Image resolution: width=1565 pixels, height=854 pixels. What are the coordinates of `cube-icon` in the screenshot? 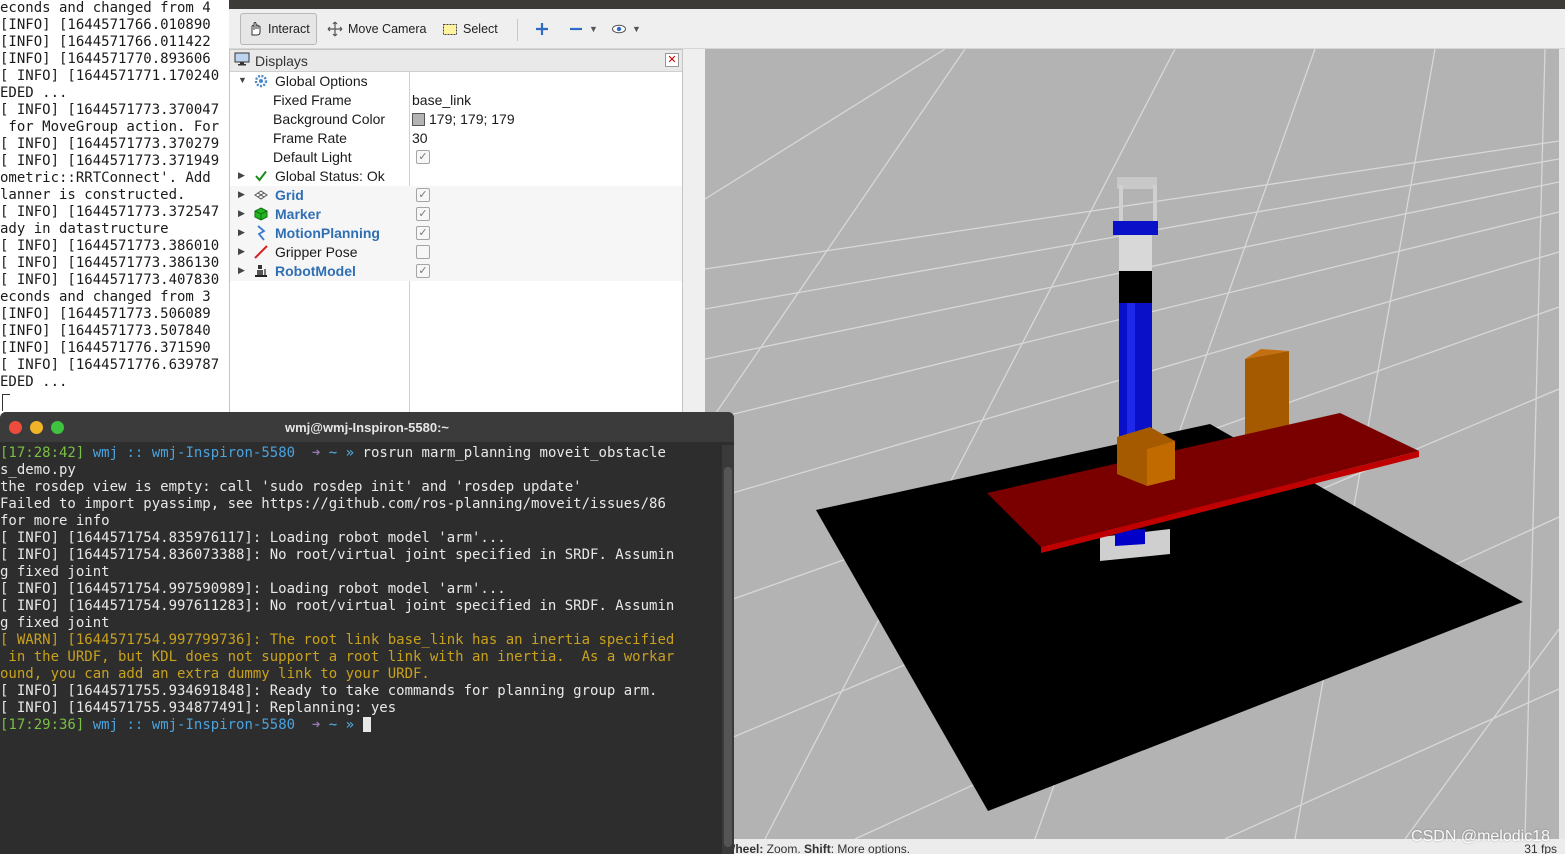 It's located at (261, 214).